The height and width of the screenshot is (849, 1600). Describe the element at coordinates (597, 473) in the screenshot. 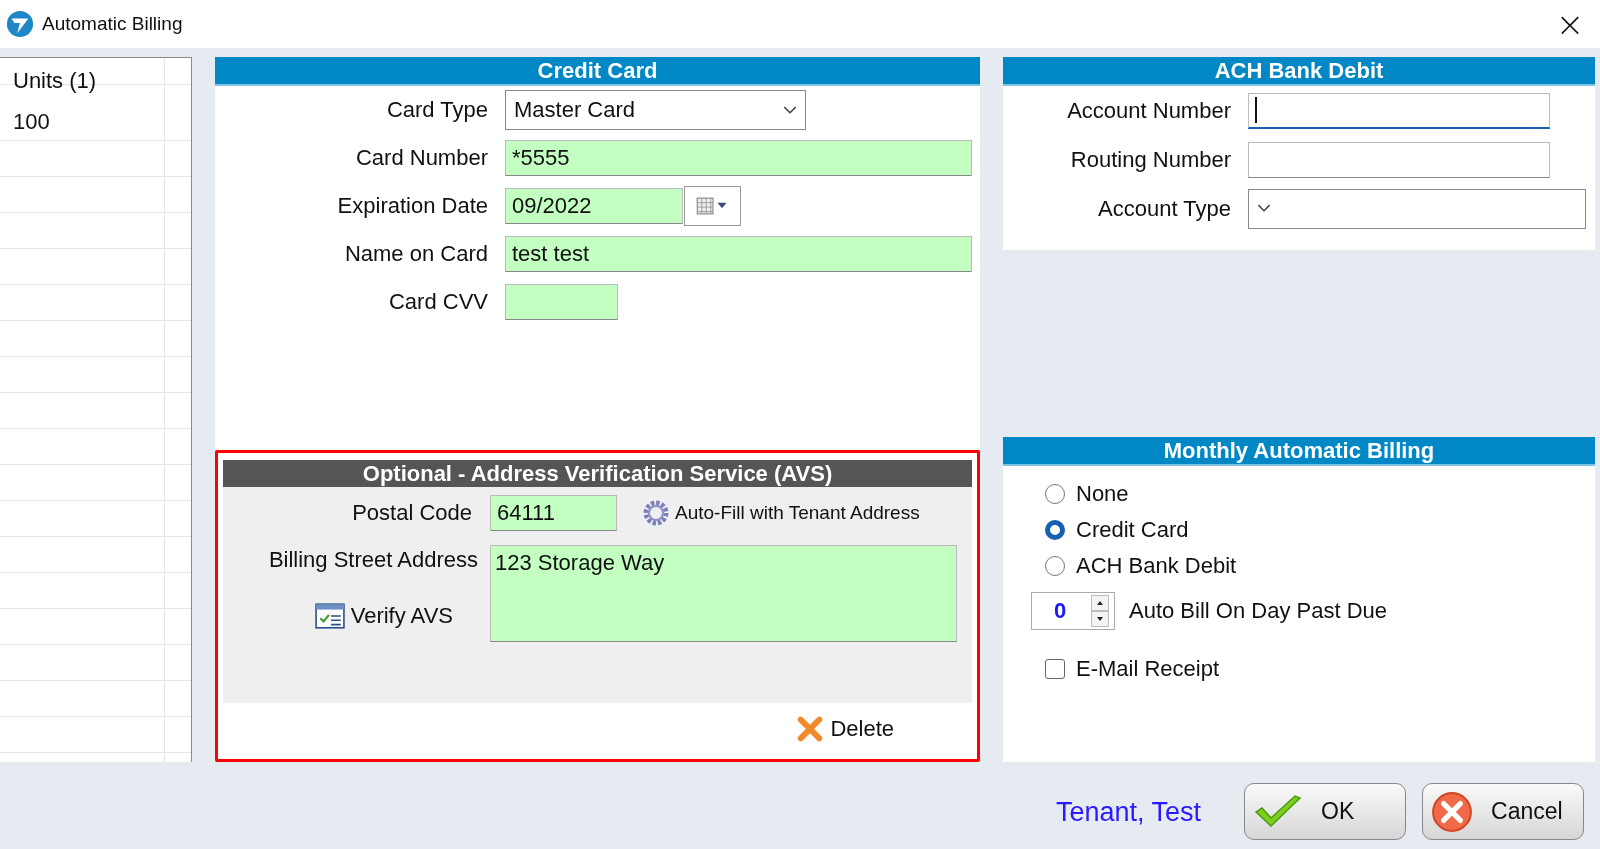

I see `panel-header: Optional - Address Verification Service (AVS)` at that location.